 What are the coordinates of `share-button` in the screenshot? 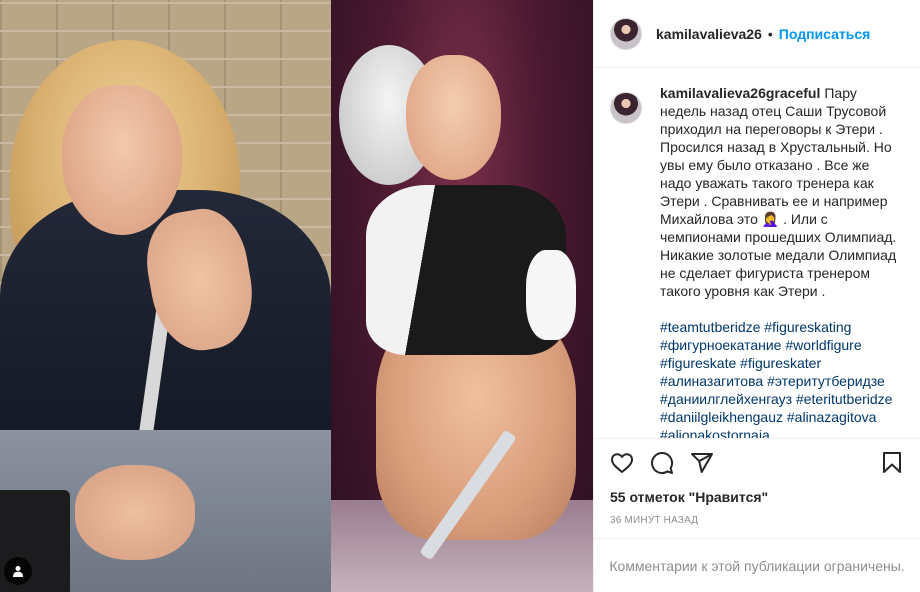 It's located at (706, 463).